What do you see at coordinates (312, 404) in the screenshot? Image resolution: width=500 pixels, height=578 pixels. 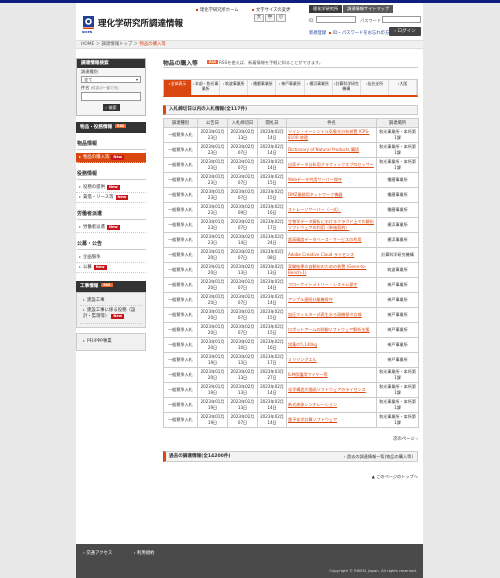 I see `subject-link: 新式液体シンチレーション` at bounding box center [312, 404].